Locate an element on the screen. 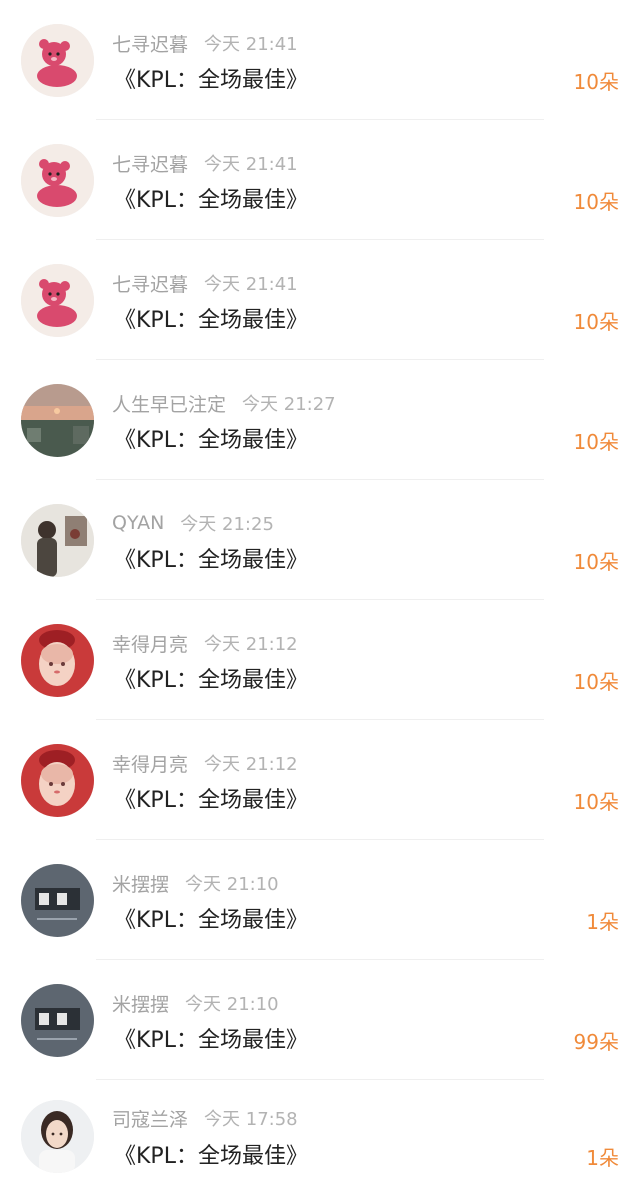 This screenshot has width=640, height=1186. list-item: 米摆摆 今天 21:10 《KPL：全场最佳》 99朵 is located at coordinates (320, 1020).